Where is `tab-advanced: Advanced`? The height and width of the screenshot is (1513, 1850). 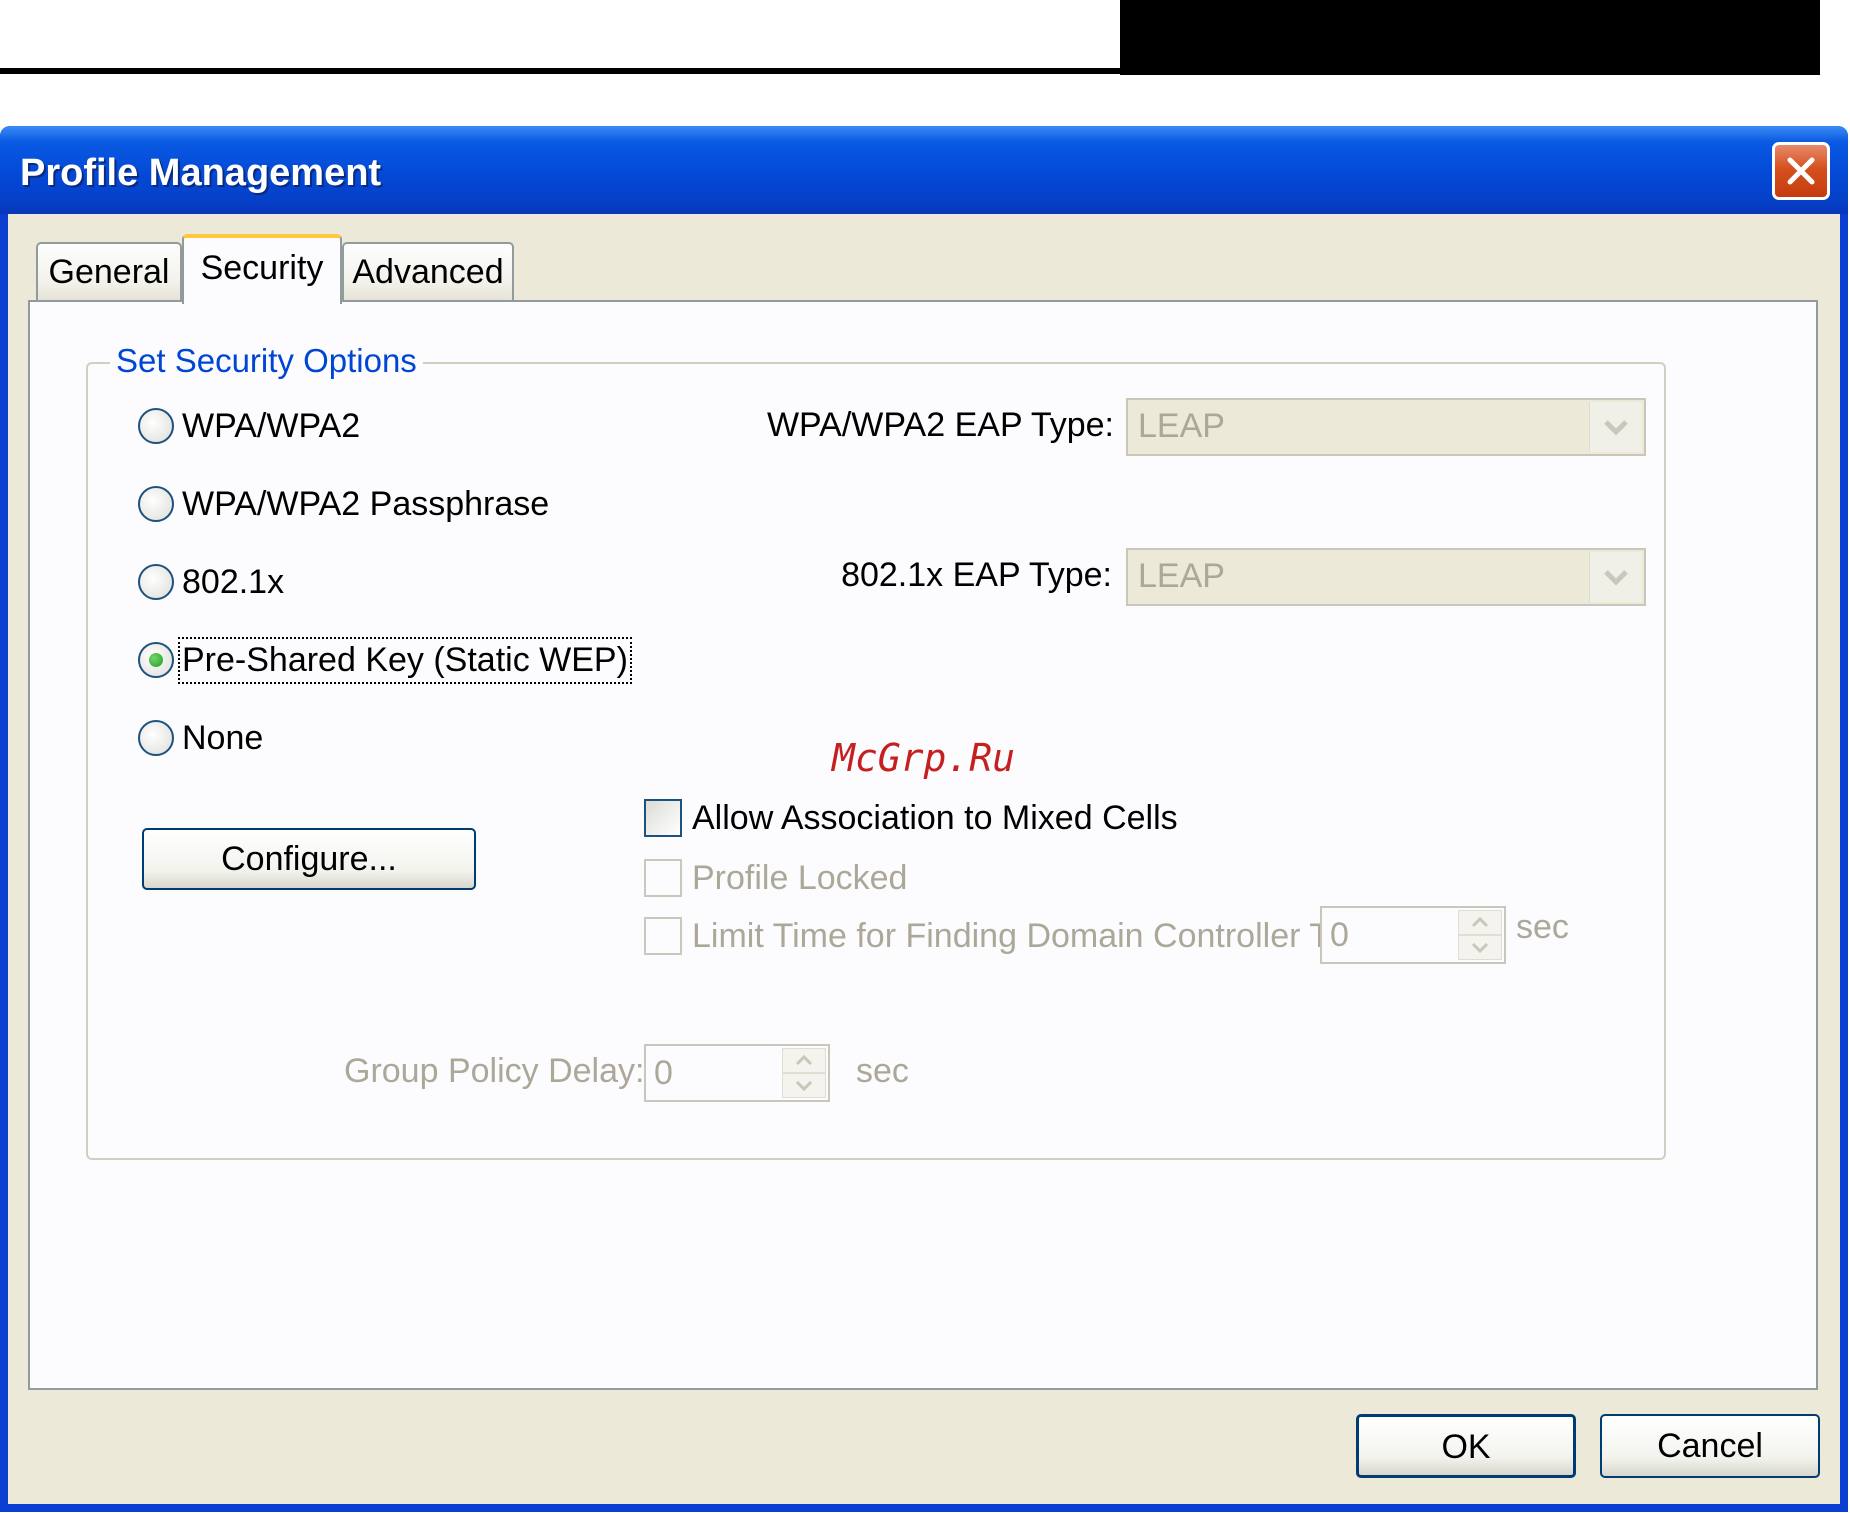
tab-advanced: Advanced is located at coordinates (428, 271).